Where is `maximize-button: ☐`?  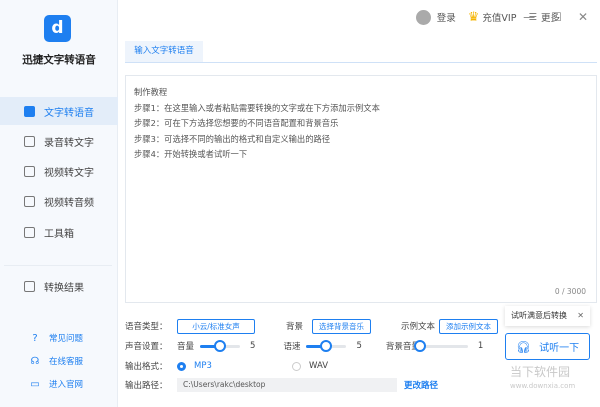
maximize-button: ☐ is located at coordinates (556, 17).